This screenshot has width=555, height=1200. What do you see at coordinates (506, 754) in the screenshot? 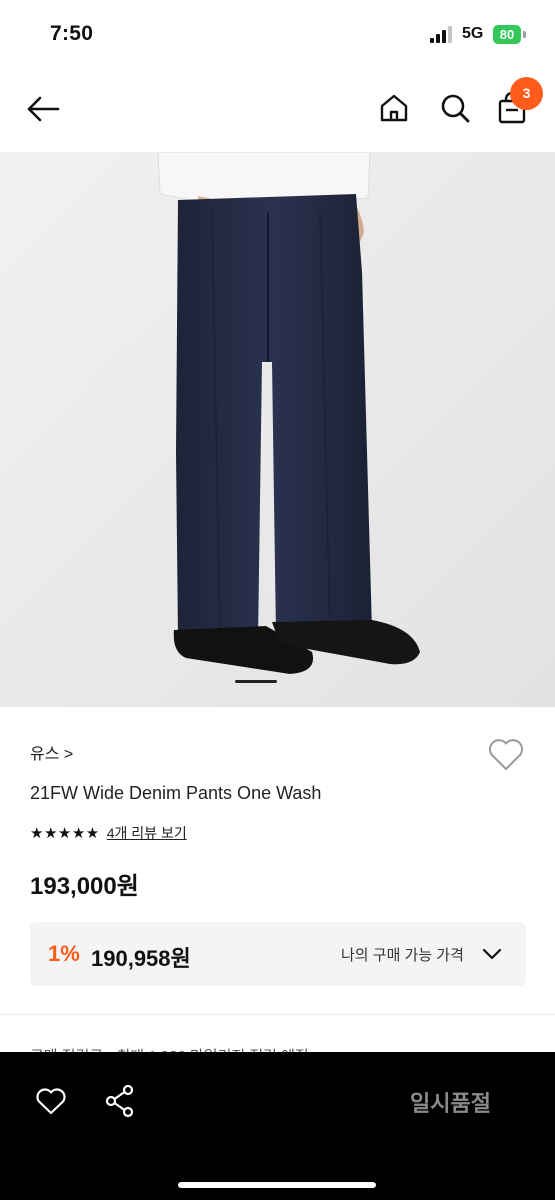
I see `wishlist-heart-icon` at bounding box center [506, 754].